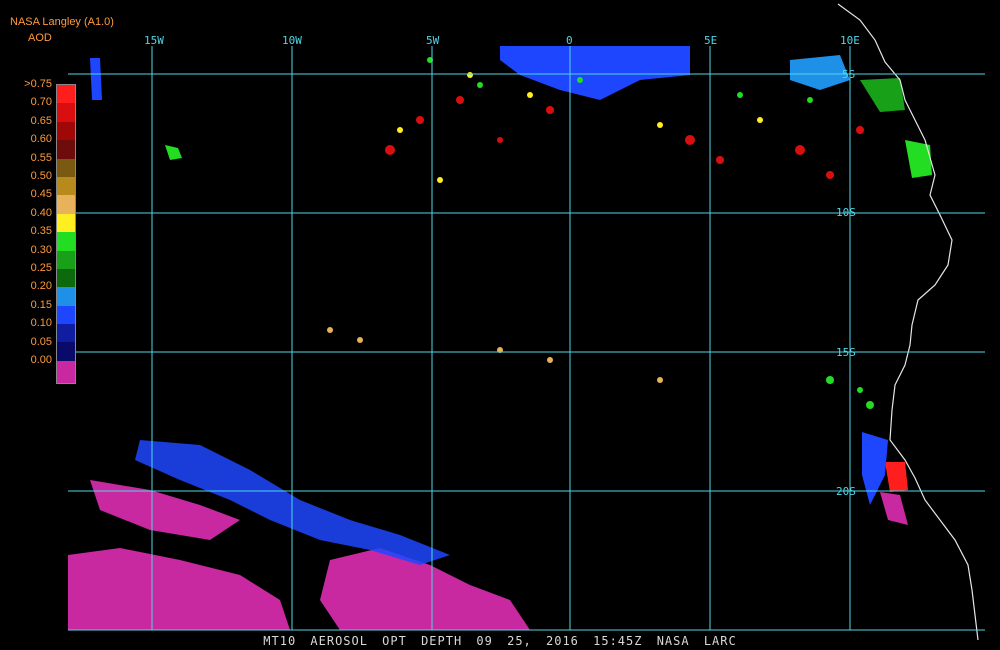 This screenshot has height=650, width=1000. I want to click on source-title: NASA Langley (A1.0), so click(62, 22).